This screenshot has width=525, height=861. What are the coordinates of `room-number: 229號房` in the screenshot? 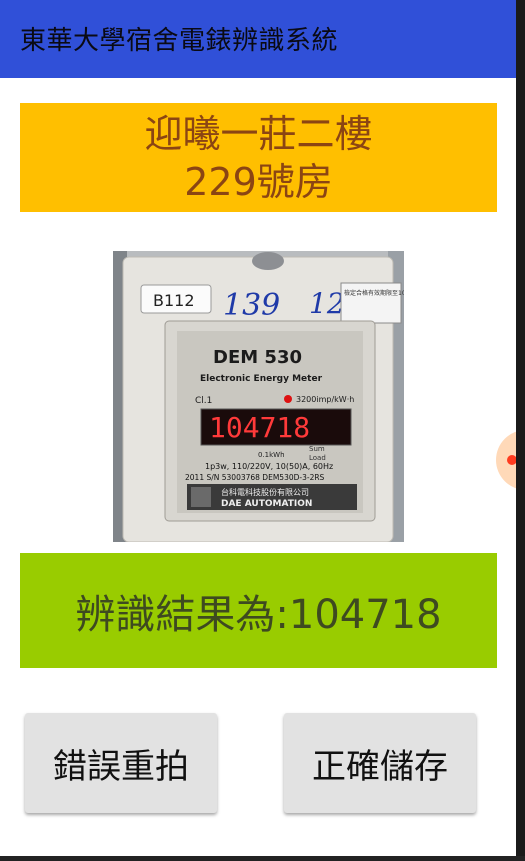 It's located at (258, 181).